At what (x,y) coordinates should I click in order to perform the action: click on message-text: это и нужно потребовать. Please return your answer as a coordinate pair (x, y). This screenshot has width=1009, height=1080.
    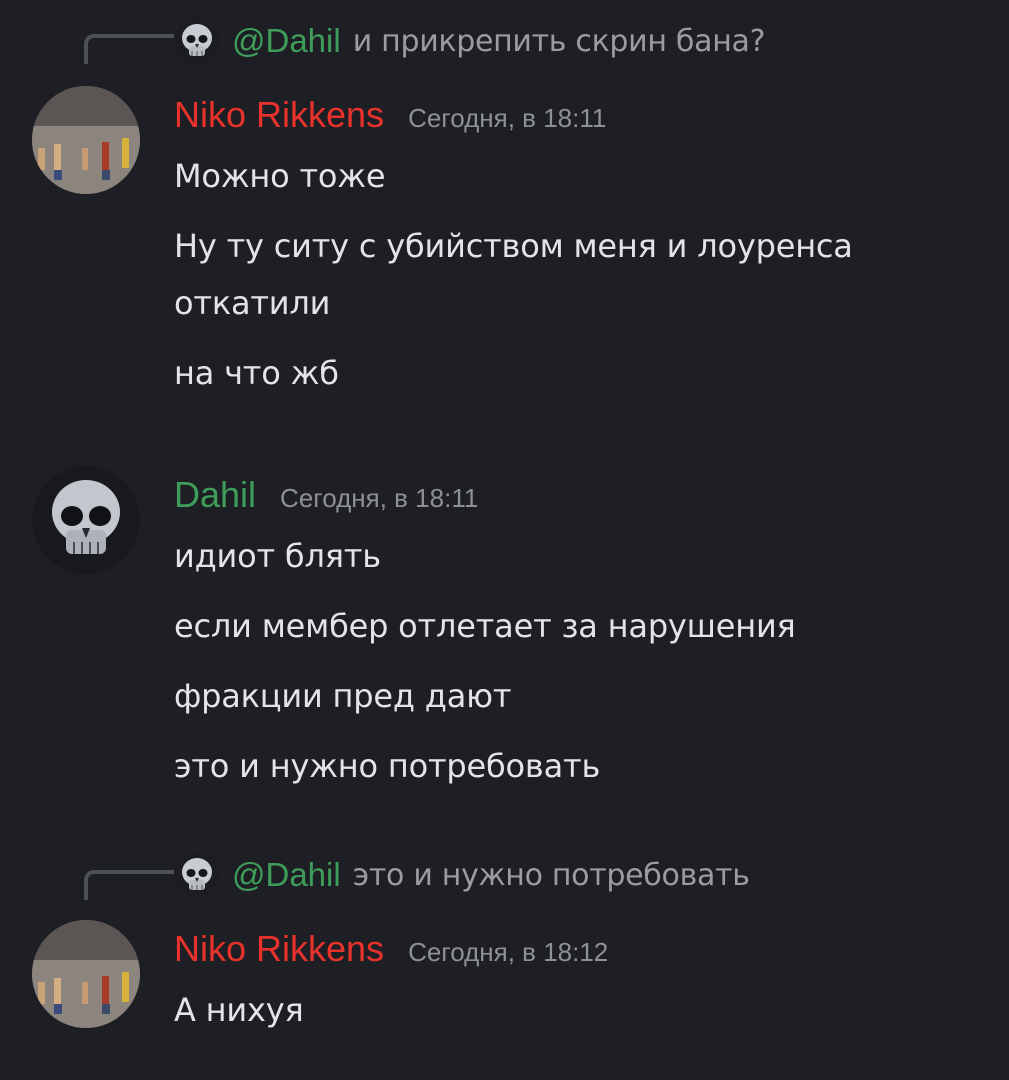
    Looking at the image, I should click on (574, 766).